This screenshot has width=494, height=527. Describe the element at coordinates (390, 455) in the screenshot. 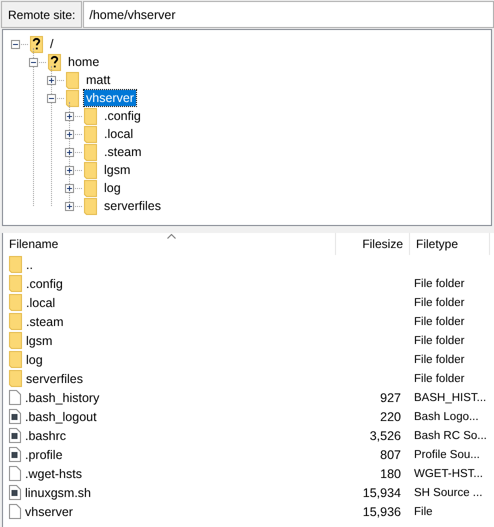

I see `file-size: 807` at that location.